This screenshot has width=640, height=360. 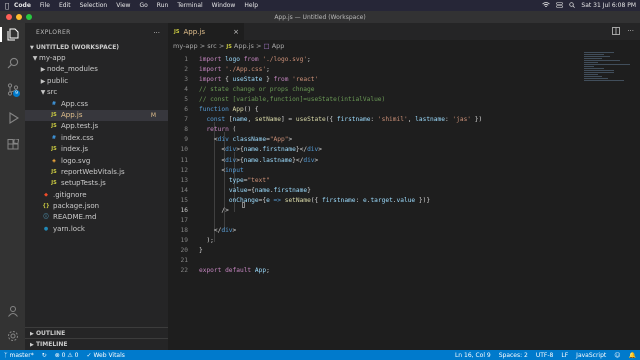 I want to click on indentation: Spaces: 2, so click(x=513, y=355).